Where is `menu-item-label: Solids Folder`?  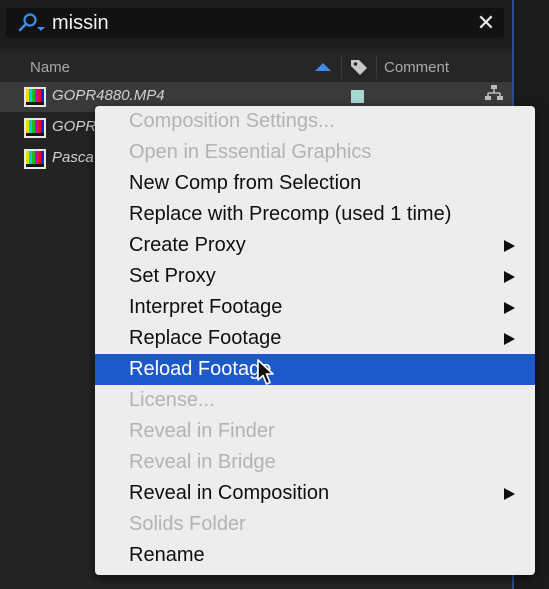 menu-item-label: Solids Folder is located at coordinates (187, 524).